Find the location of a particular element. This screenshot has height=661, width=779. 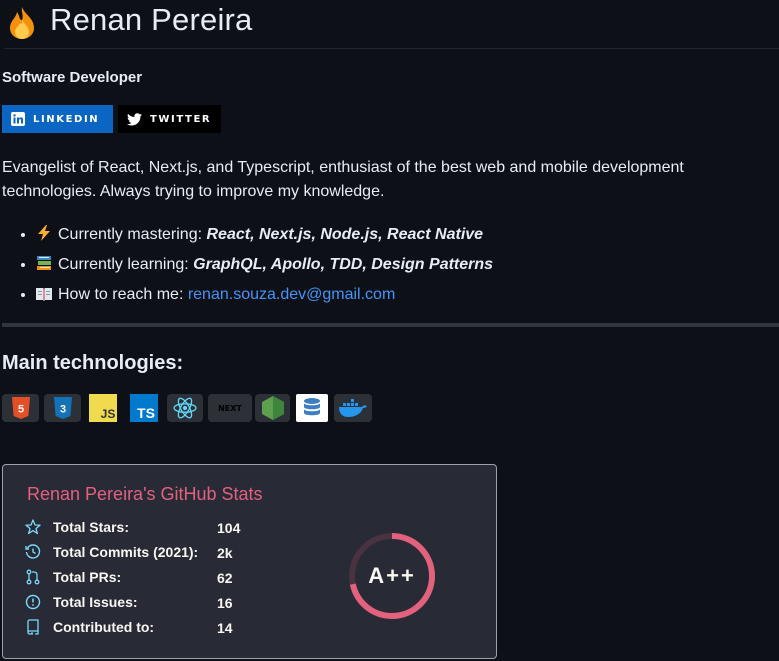

profile-subtitle: Software Developer is located at coordinates (72, 77).